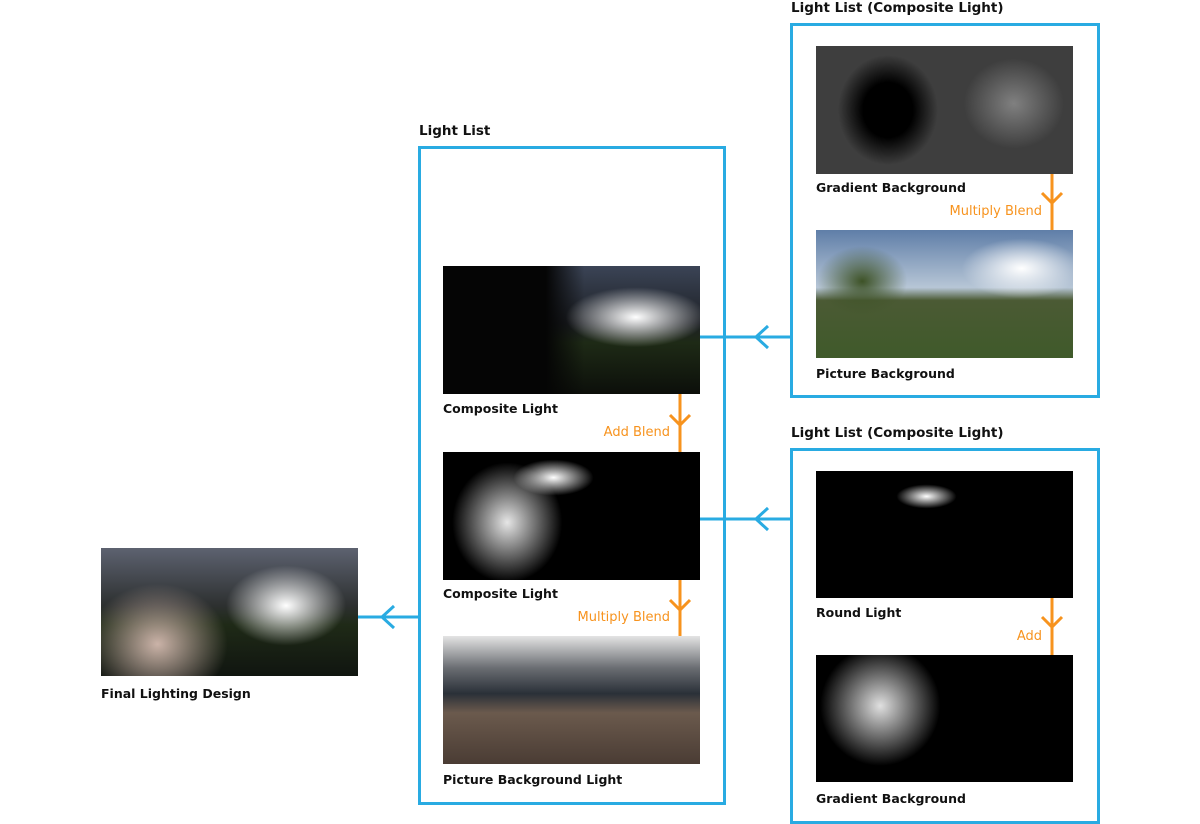 The width and height of the screenshot is (1200, 824). I want to click on bottom-list-title: Light List (Composite Light), so click(897, 433).